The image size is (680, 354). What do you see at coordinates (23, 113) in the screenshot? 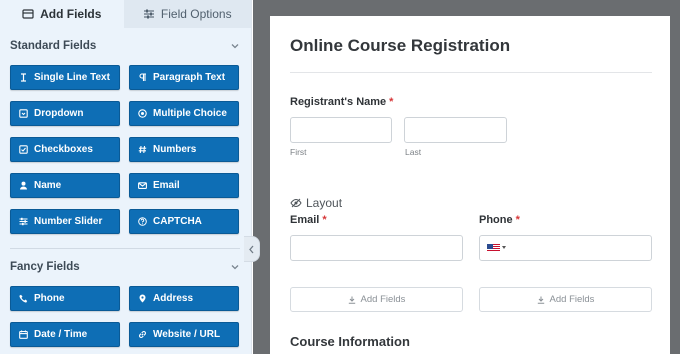
I see `dropdown-icon` at bounding box center [23, 113].